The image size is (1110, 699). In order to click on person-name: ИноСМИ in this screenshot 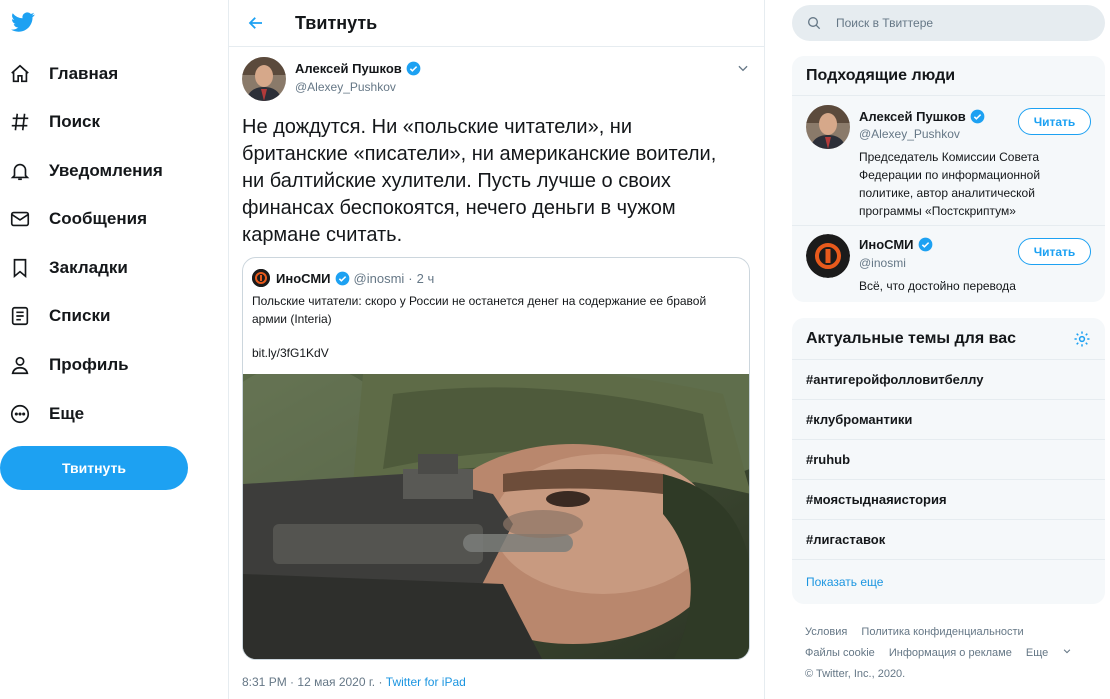, I will do `click(896, 244)`.